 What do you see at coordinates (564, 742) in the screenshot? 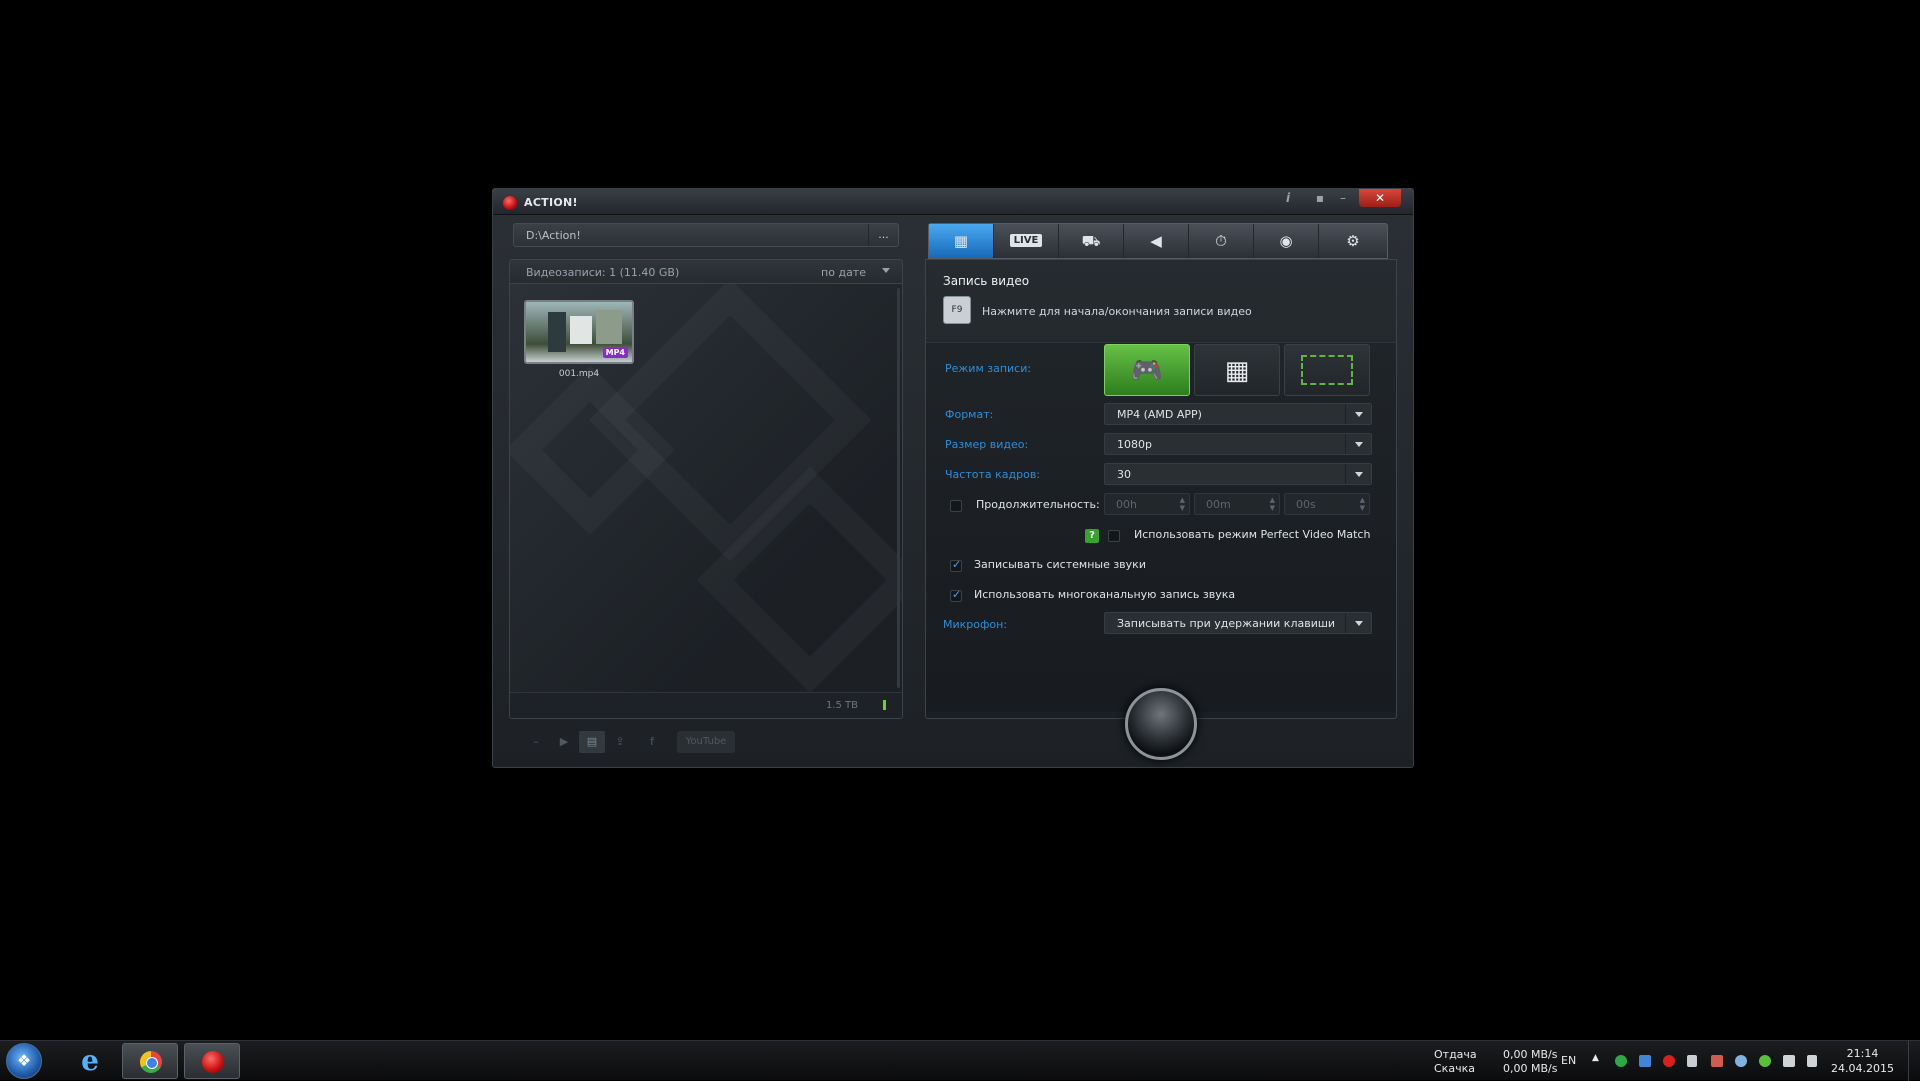
I see `play-button: ▶` at bounding box center [564, 742].